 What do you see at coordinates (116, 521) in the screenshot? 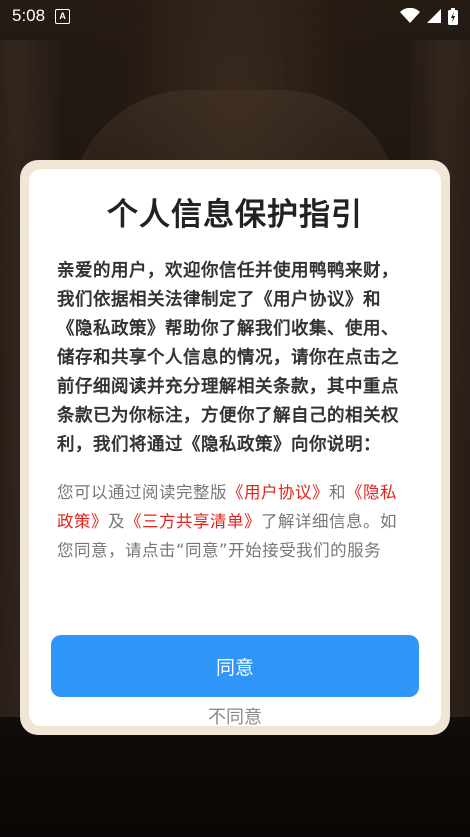
I see `notice-part-3: 及` at bounding box center [116, 521].